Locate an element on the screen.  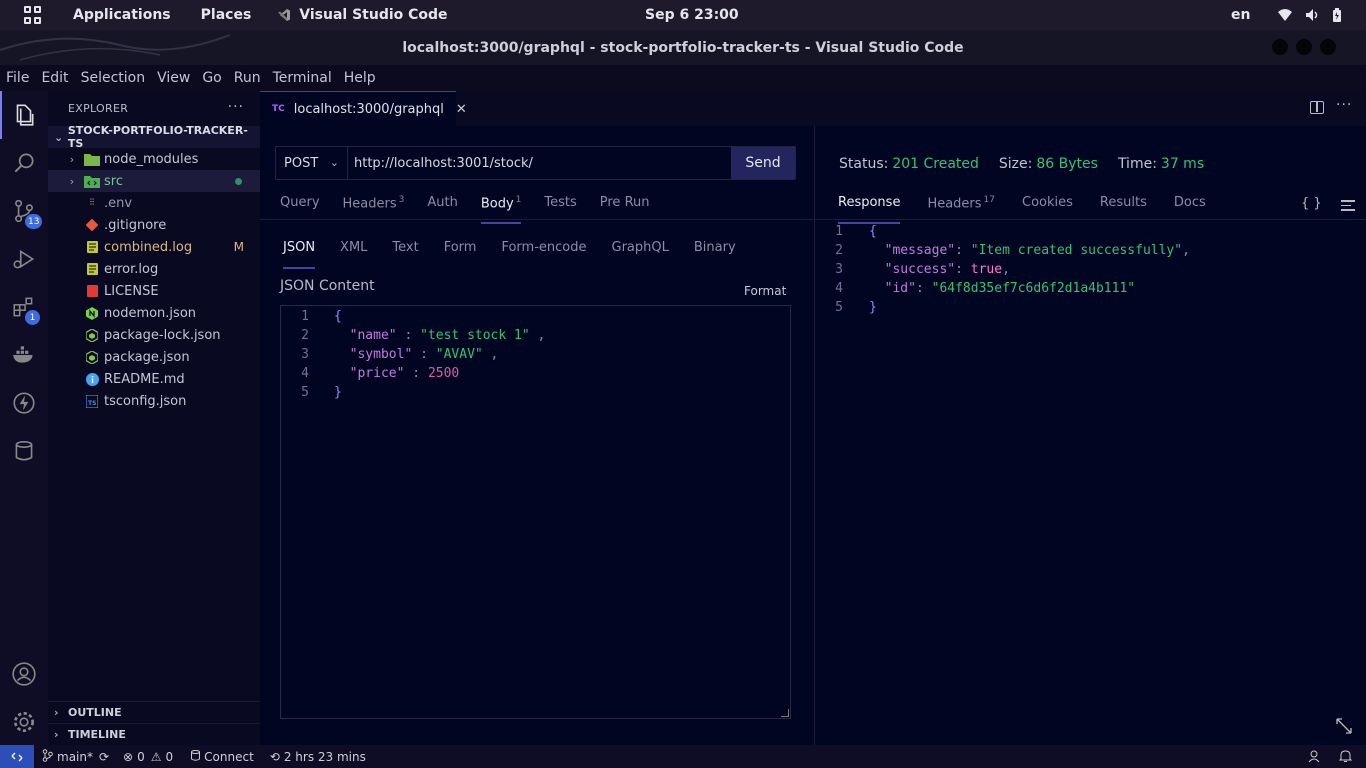
tree-item-node-modules: › node_modules is located at coordinates (154, 159).